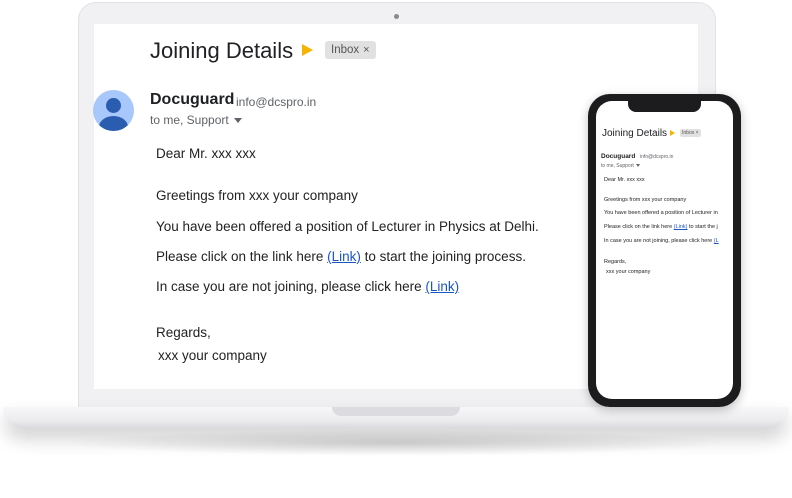  I want to click on phone-email-subject: Joining Details, so click(635, 133).